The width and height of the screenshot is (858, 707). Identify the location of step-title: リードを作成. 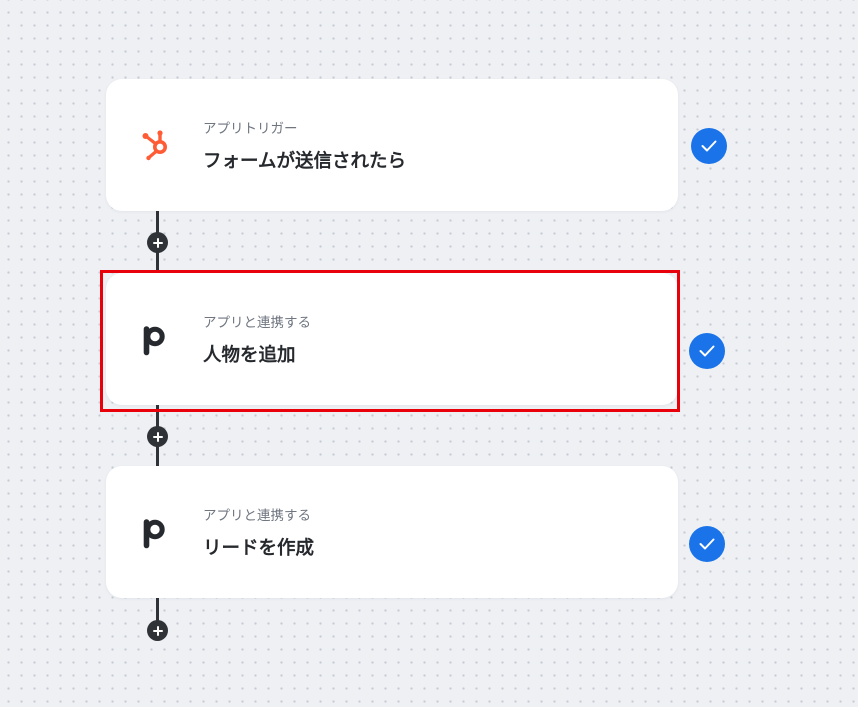
(259, 548).